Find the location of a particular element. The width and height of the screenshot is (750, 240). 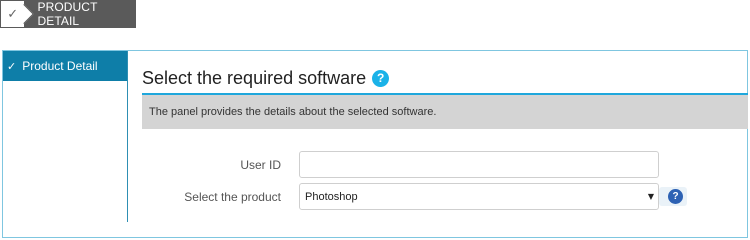

product-help-wrapper: ? is located at coordinates (673, 196).